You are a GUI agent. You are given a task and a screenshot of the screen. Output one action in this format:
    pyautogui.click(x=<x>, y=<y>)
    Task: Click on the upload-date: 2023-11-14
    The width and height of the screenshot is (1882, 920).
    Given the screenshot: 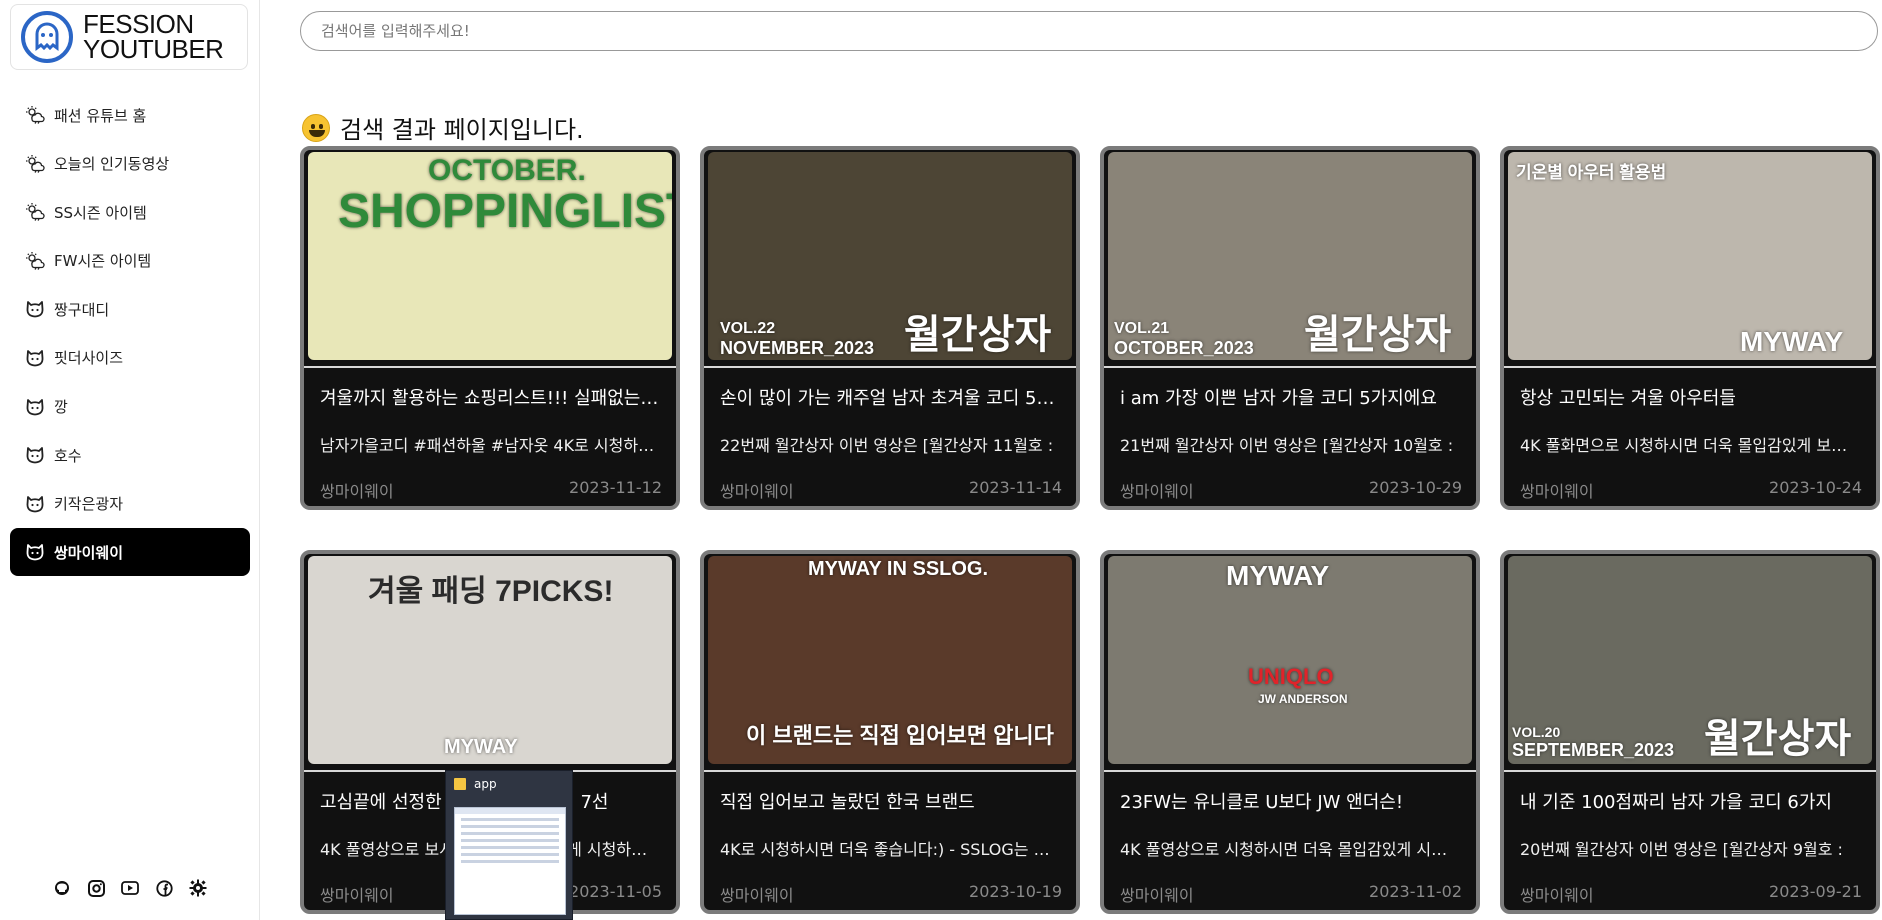 What is the action you would take?
    pyautogui.click(x=1015, y=487)
    